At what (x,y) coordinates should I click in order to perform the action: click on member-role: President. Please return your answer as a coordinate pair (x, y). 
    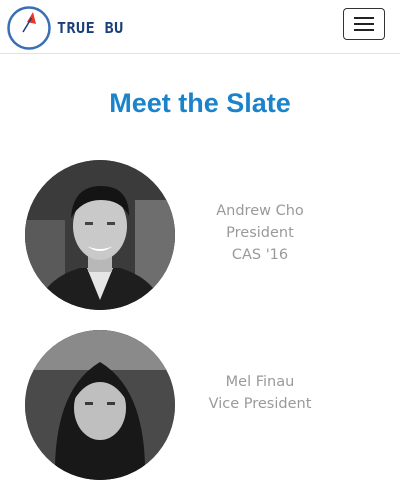
    Looking at the image, I should click on (260, 233).